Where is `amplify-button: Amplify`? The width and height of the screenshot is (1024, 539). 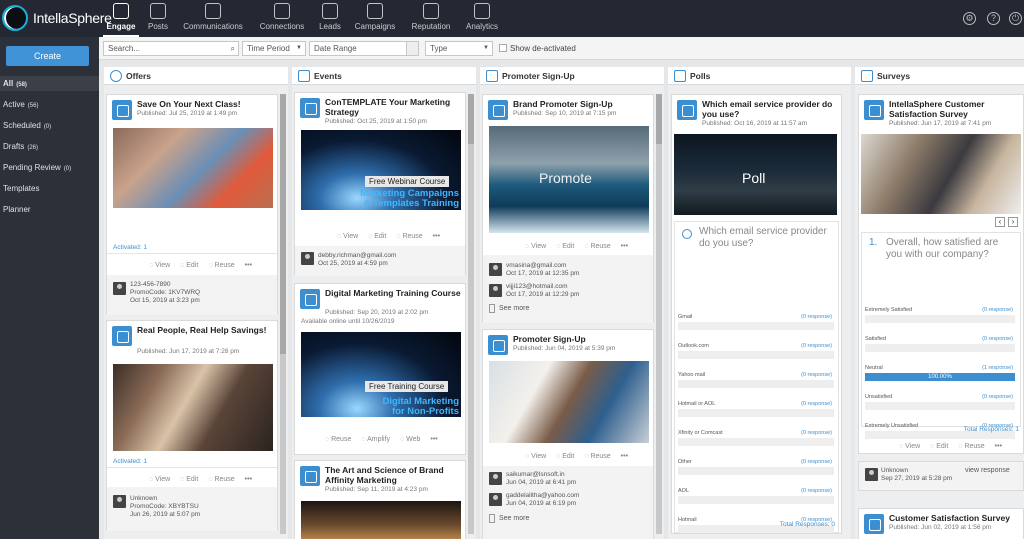 amplify-button: Amplify is located at coordinates (375, 439).